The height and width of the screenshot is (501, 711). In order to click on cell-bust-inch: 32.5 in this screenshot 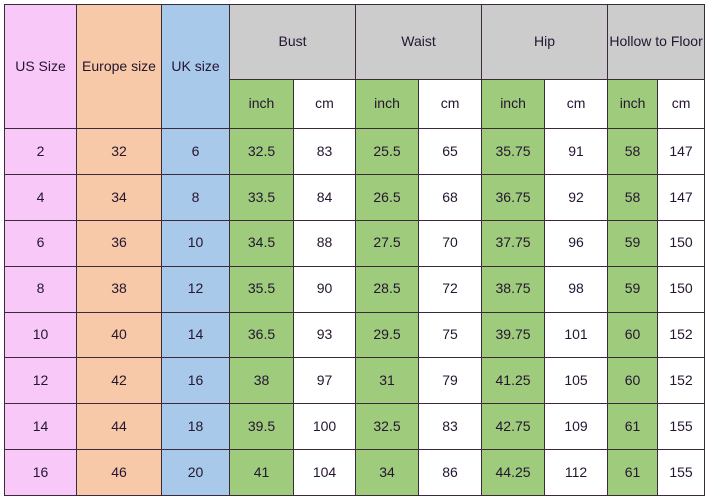, I will do `click(261, 151)`.